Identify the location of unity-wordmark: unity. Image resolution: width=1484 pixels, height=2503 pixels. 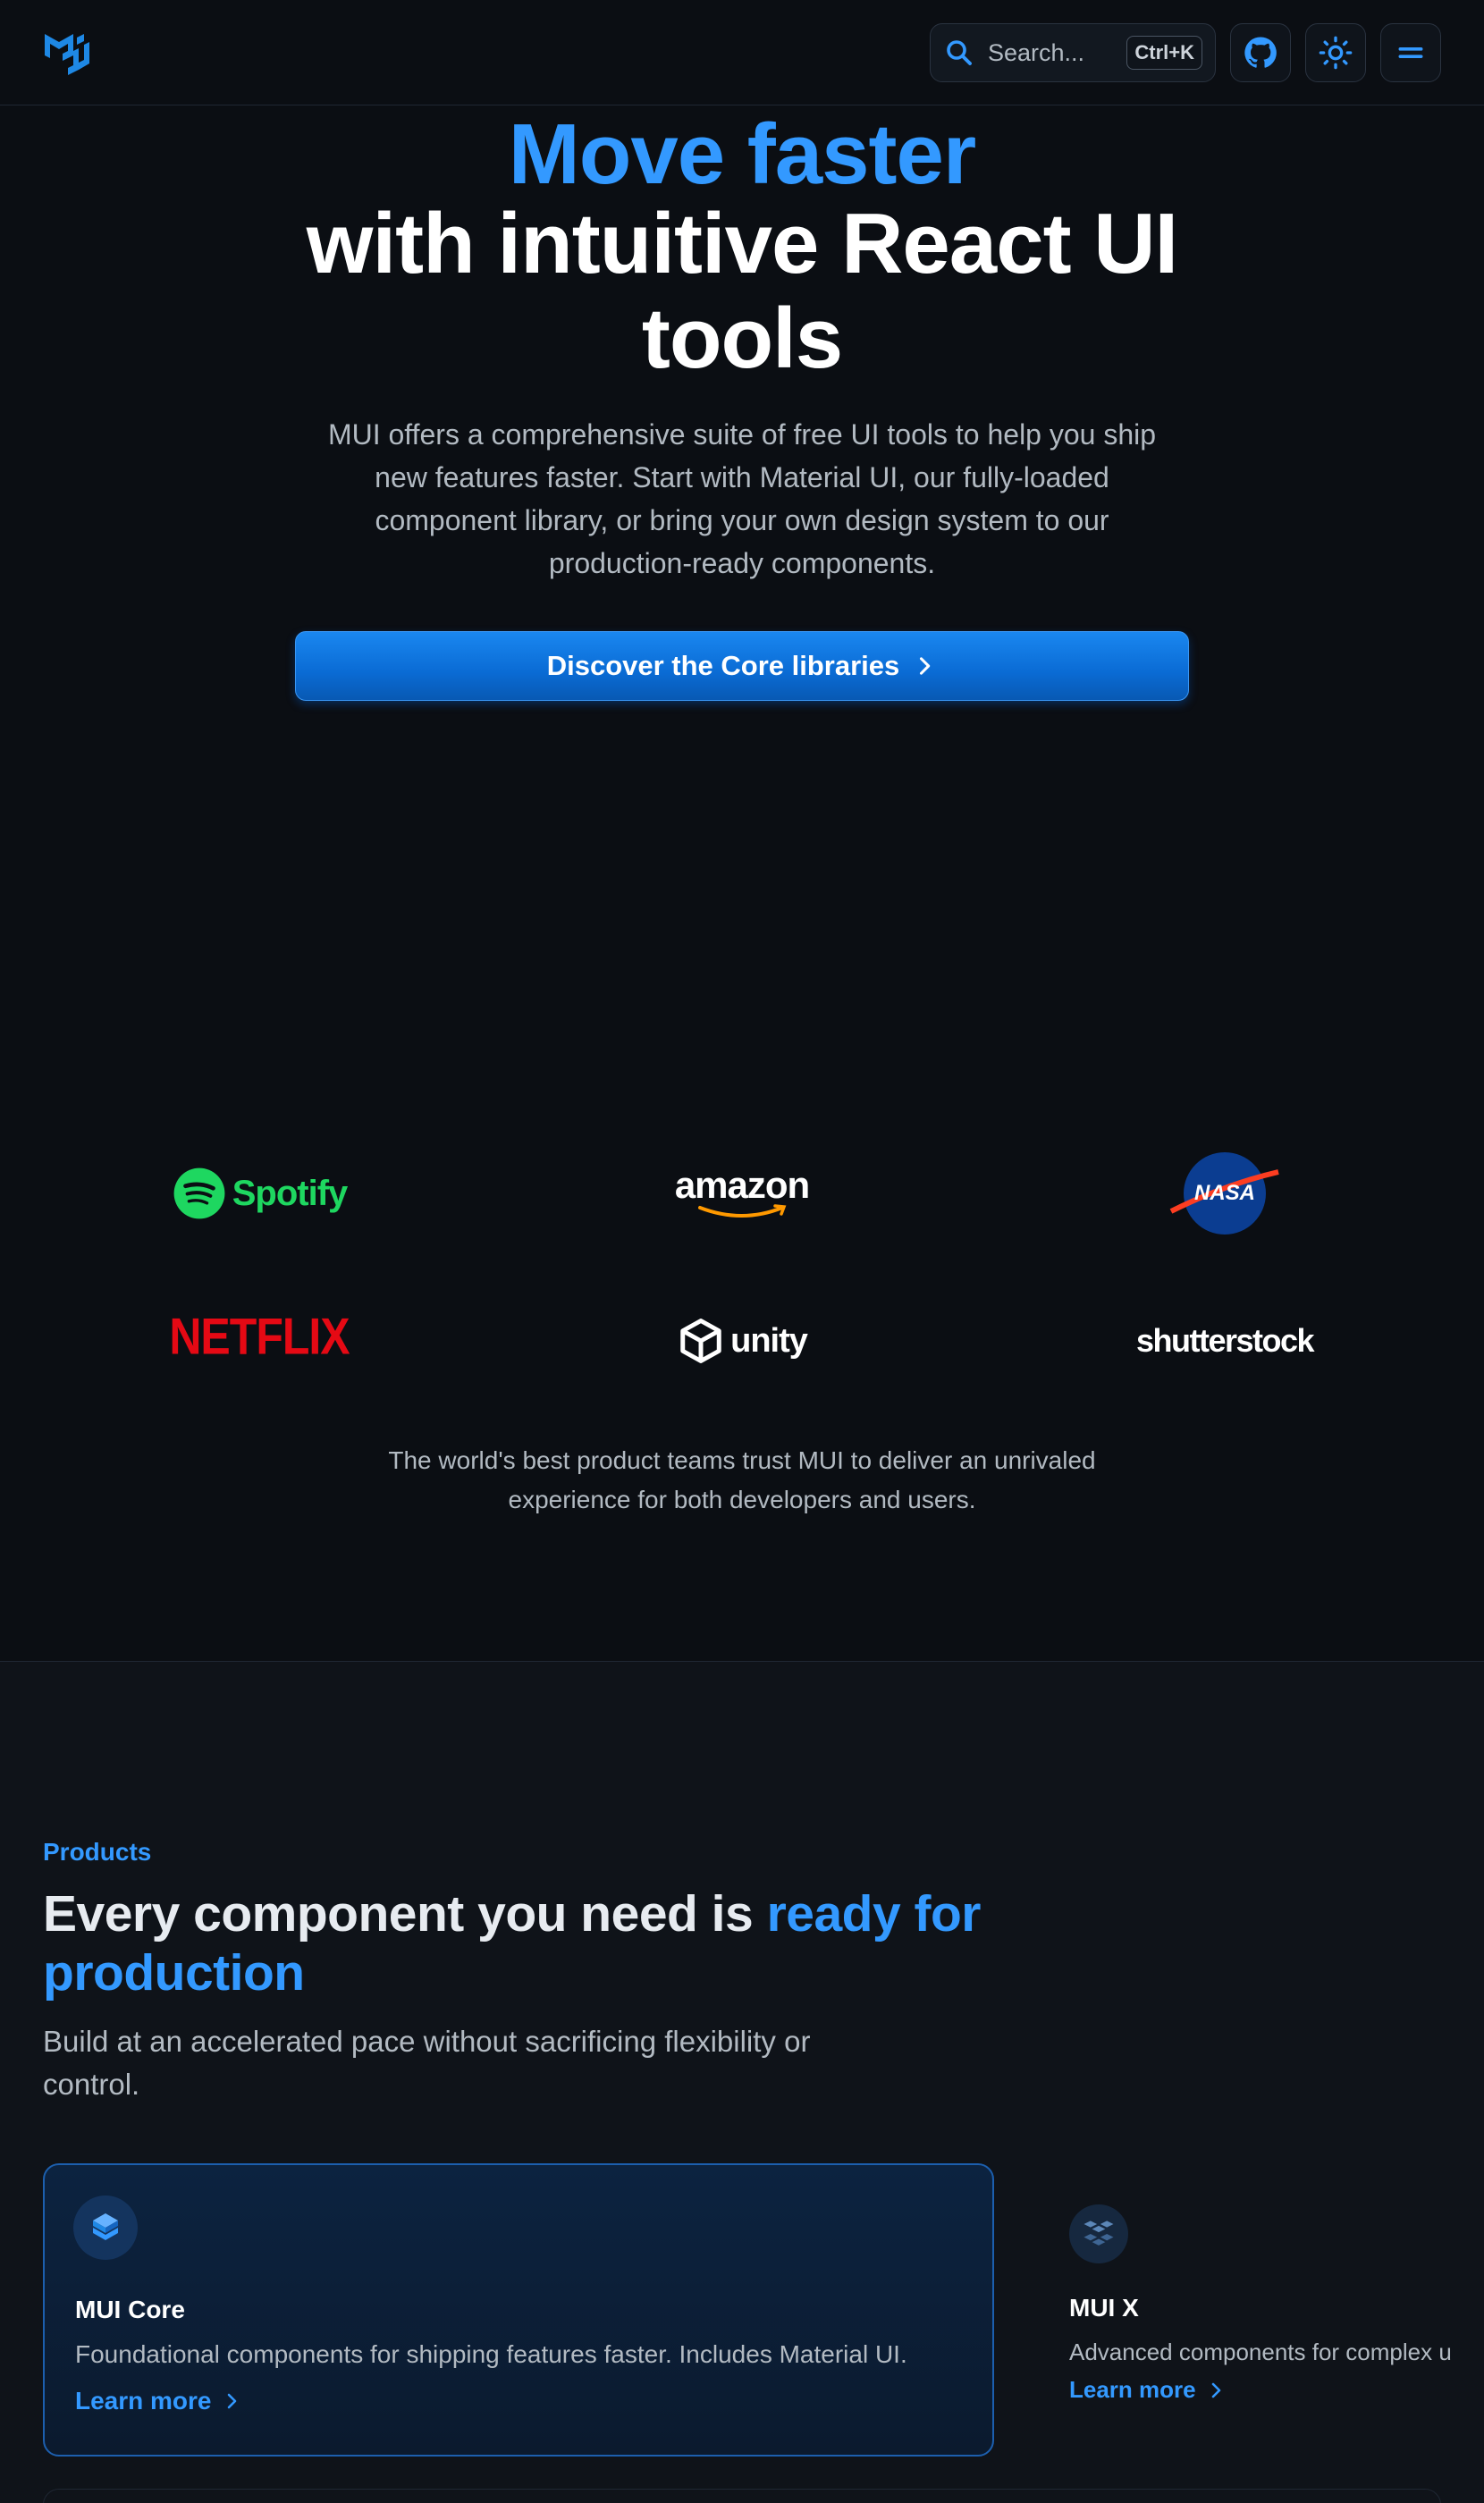
(769, 1340).